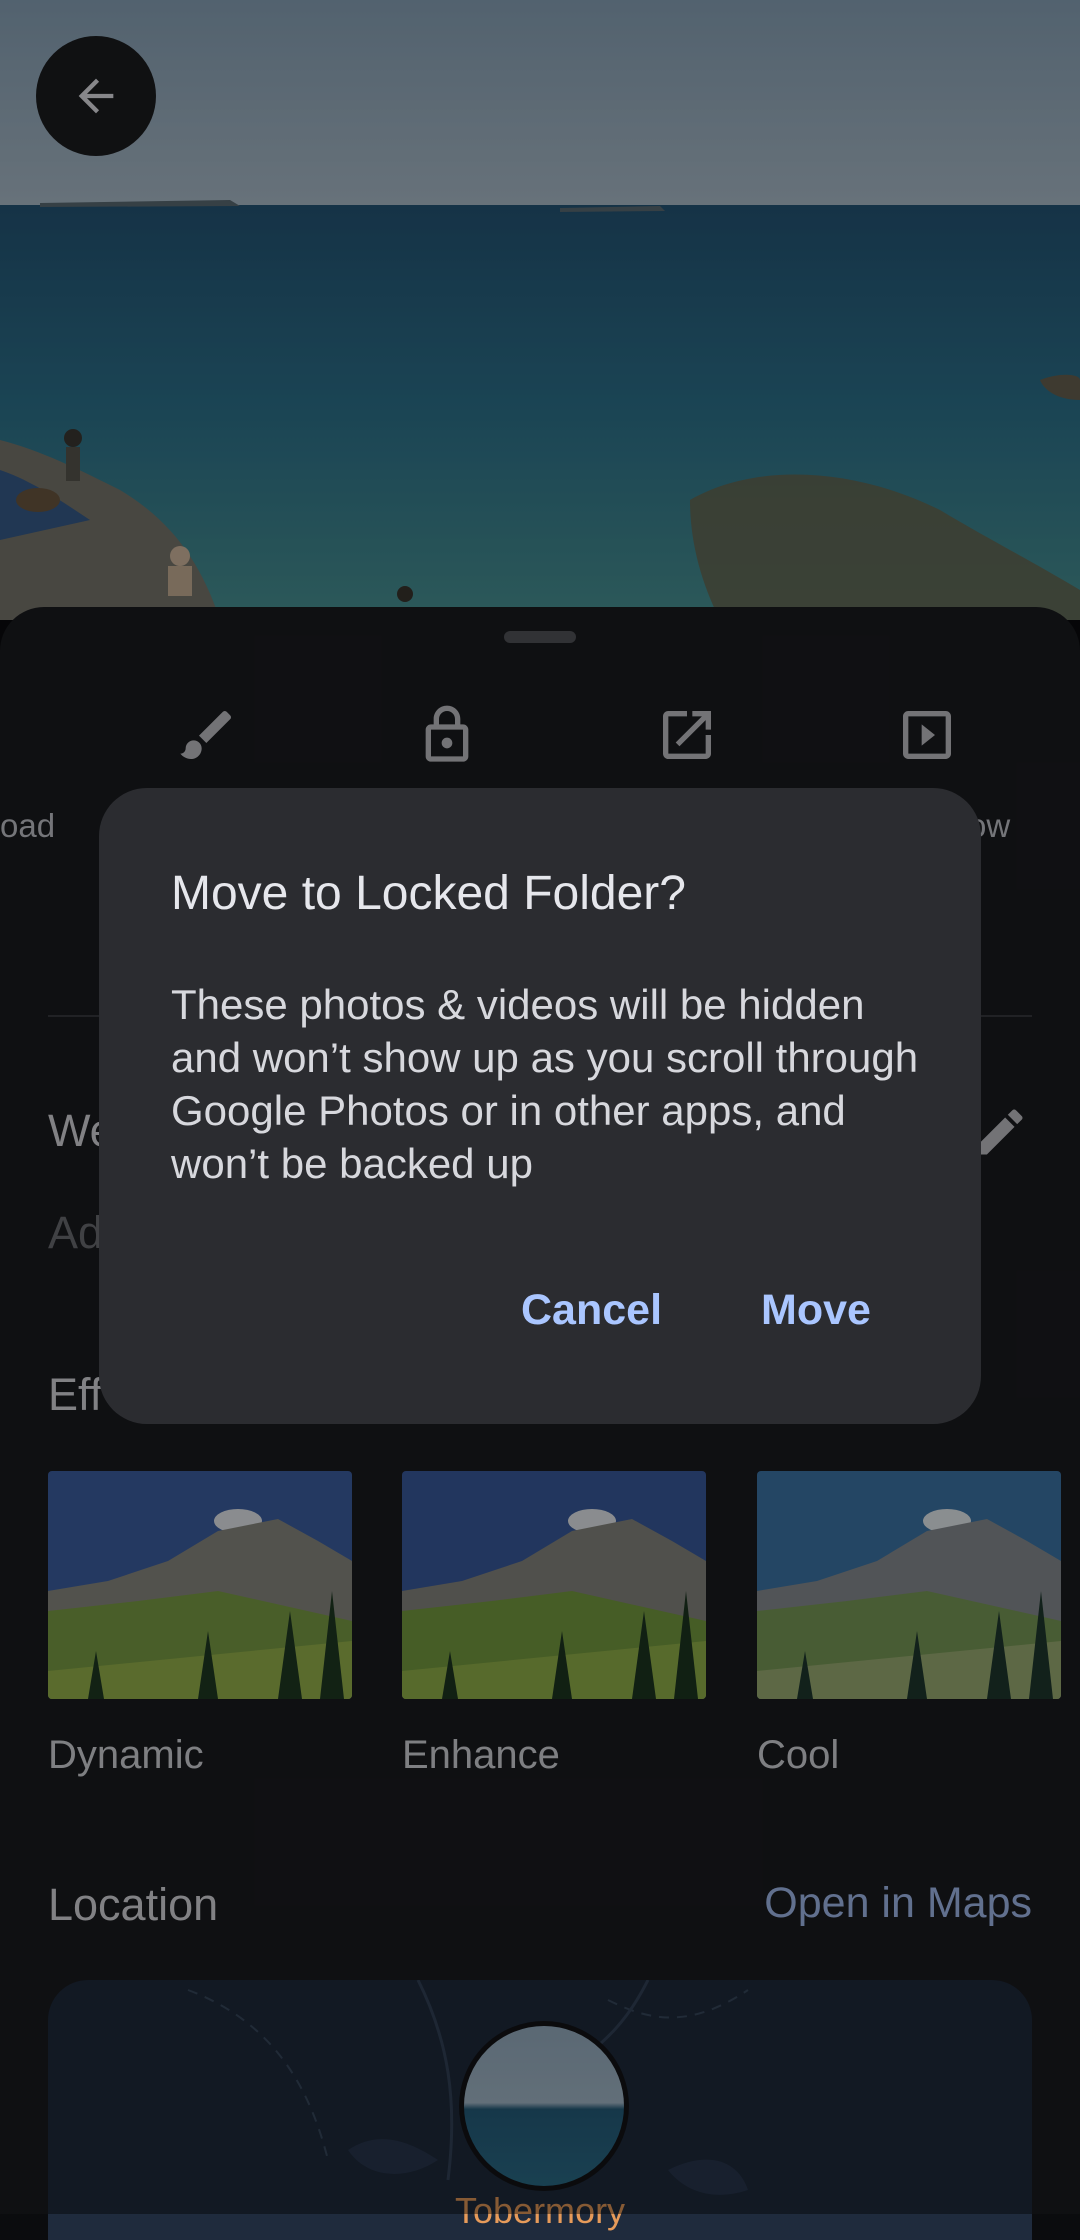 The image size is (1080, 2240). What do you see at coordinates (816, 1310) in the screenshot?
I see `move-button: Move` at bounding box center [816, 1310].